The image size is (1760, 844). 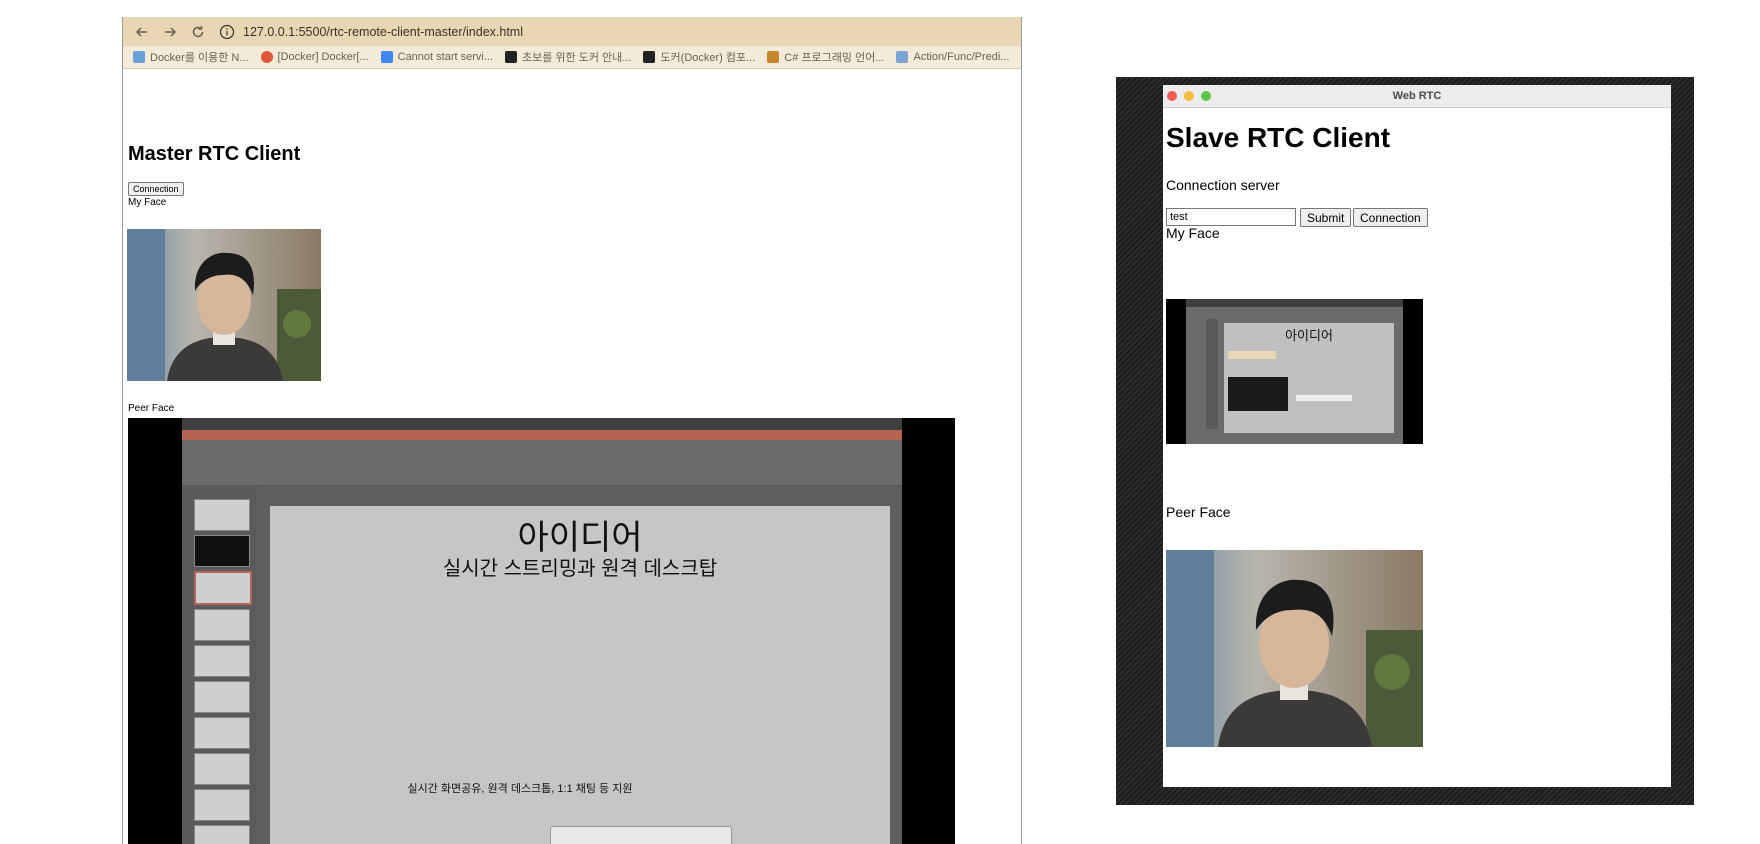 What do you see at coordinates (227, 32) in the screenshot?
I see `info-icon` at bounding box center [227, 32].